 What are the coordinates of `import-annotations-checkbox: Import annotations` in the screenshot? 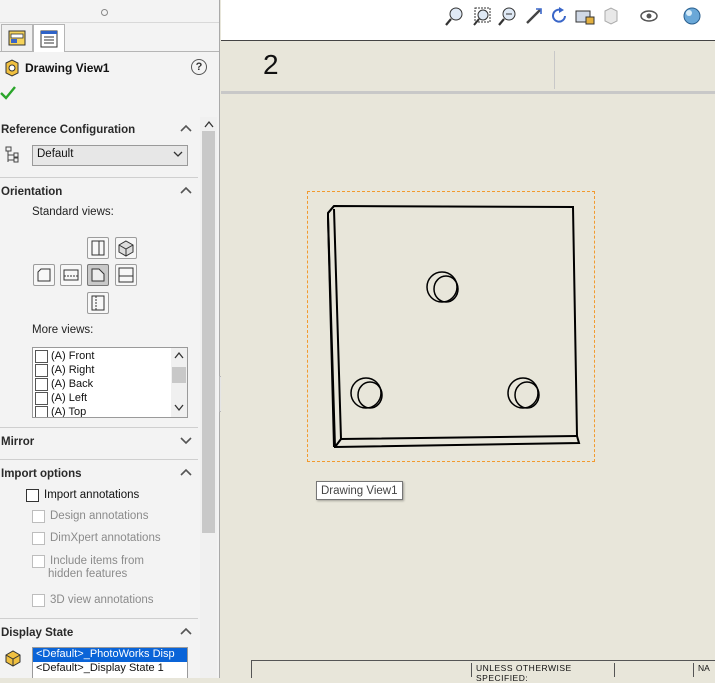 It's located at (82, 495).